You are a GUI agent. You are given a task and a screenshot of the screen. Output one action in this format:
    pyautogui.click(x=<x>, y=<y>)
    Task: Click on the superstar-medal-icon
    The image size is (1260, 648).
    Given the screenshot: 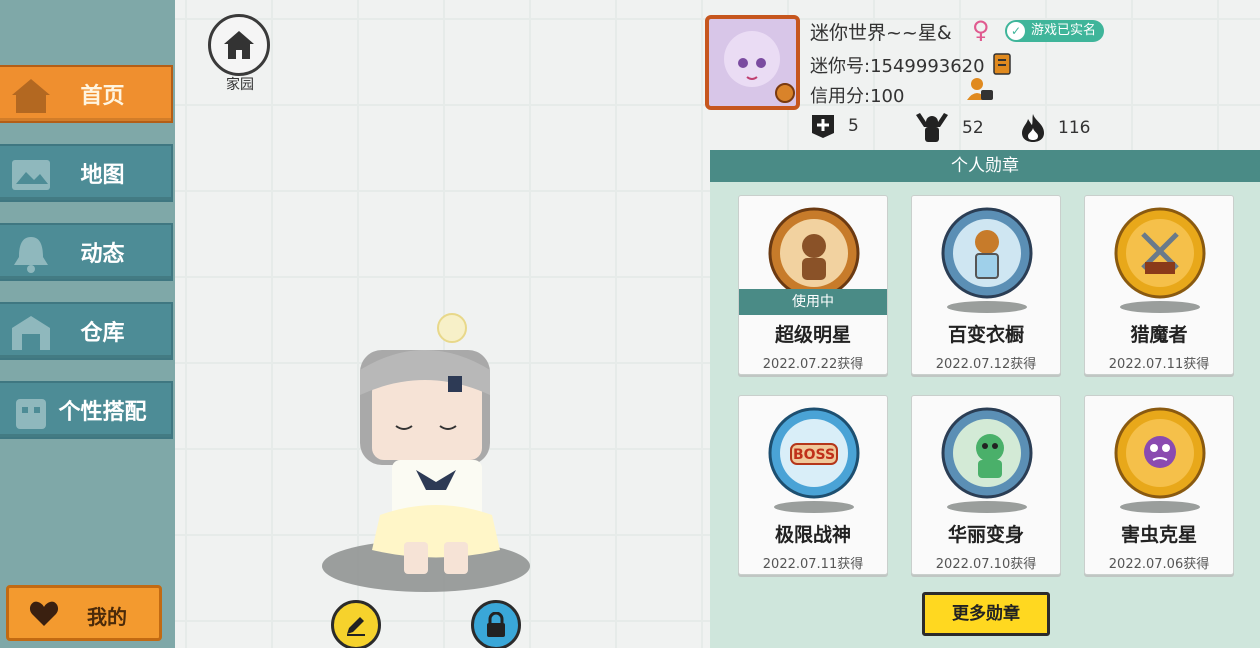 What is the action you would take?
    pyautogui.click(x=814, y=253)
    